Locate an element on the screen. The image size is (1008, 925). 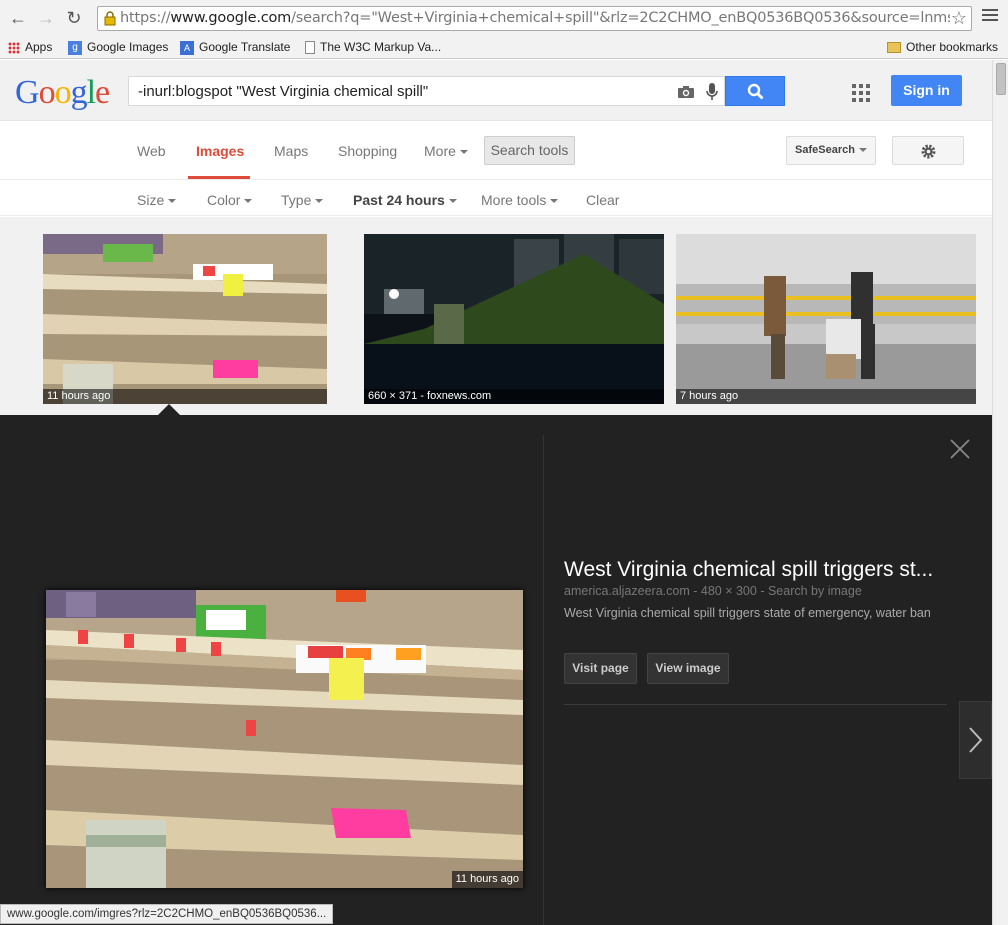
search-tools-button: Search tools is located at coordinates (529, 150).